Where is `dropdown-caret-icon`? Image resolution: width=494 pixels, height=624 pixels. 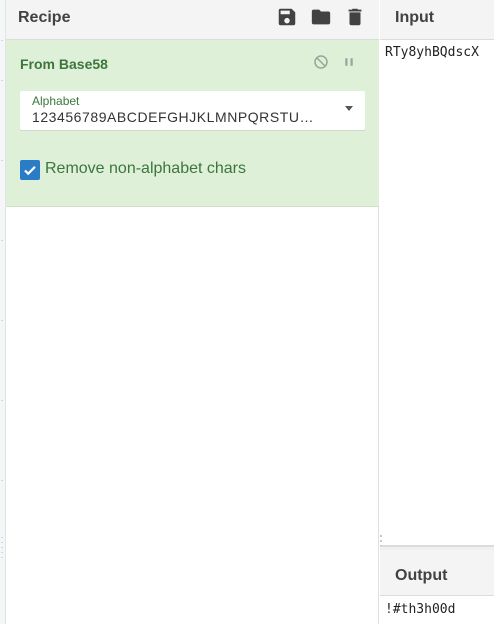
dropdown-caret-icon is located at coordinates (349, 108).